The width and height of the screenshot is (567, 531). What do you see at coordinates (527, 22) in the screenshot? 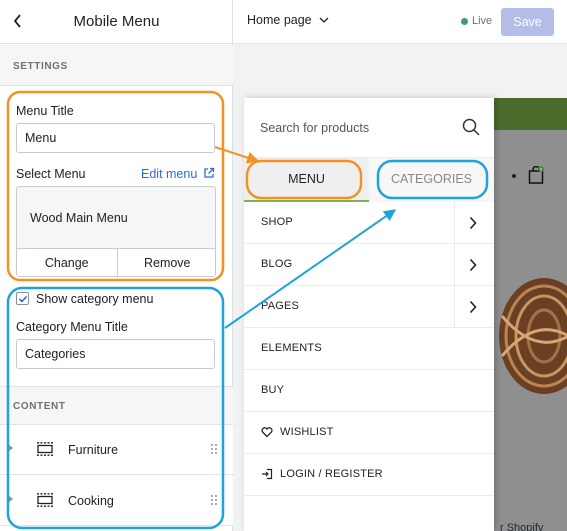
I see `save-button: Save` at bounding box center [527, 22].